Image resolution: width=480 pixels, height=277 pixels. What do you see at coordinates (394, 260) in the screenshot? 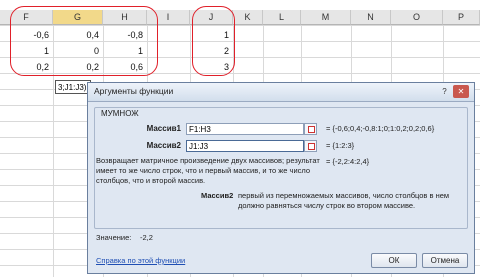
I see `ok-button: ОК` at bounding box center [394, 260].